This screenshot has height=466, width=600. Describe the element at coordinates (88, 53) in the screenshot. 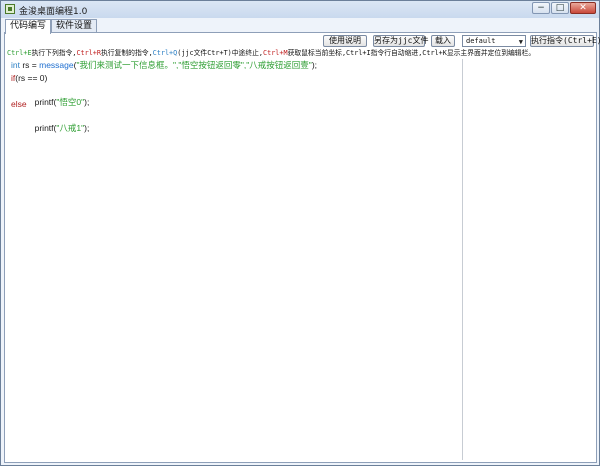

I see `hint-shortcut: Ctrl+R` at that location.